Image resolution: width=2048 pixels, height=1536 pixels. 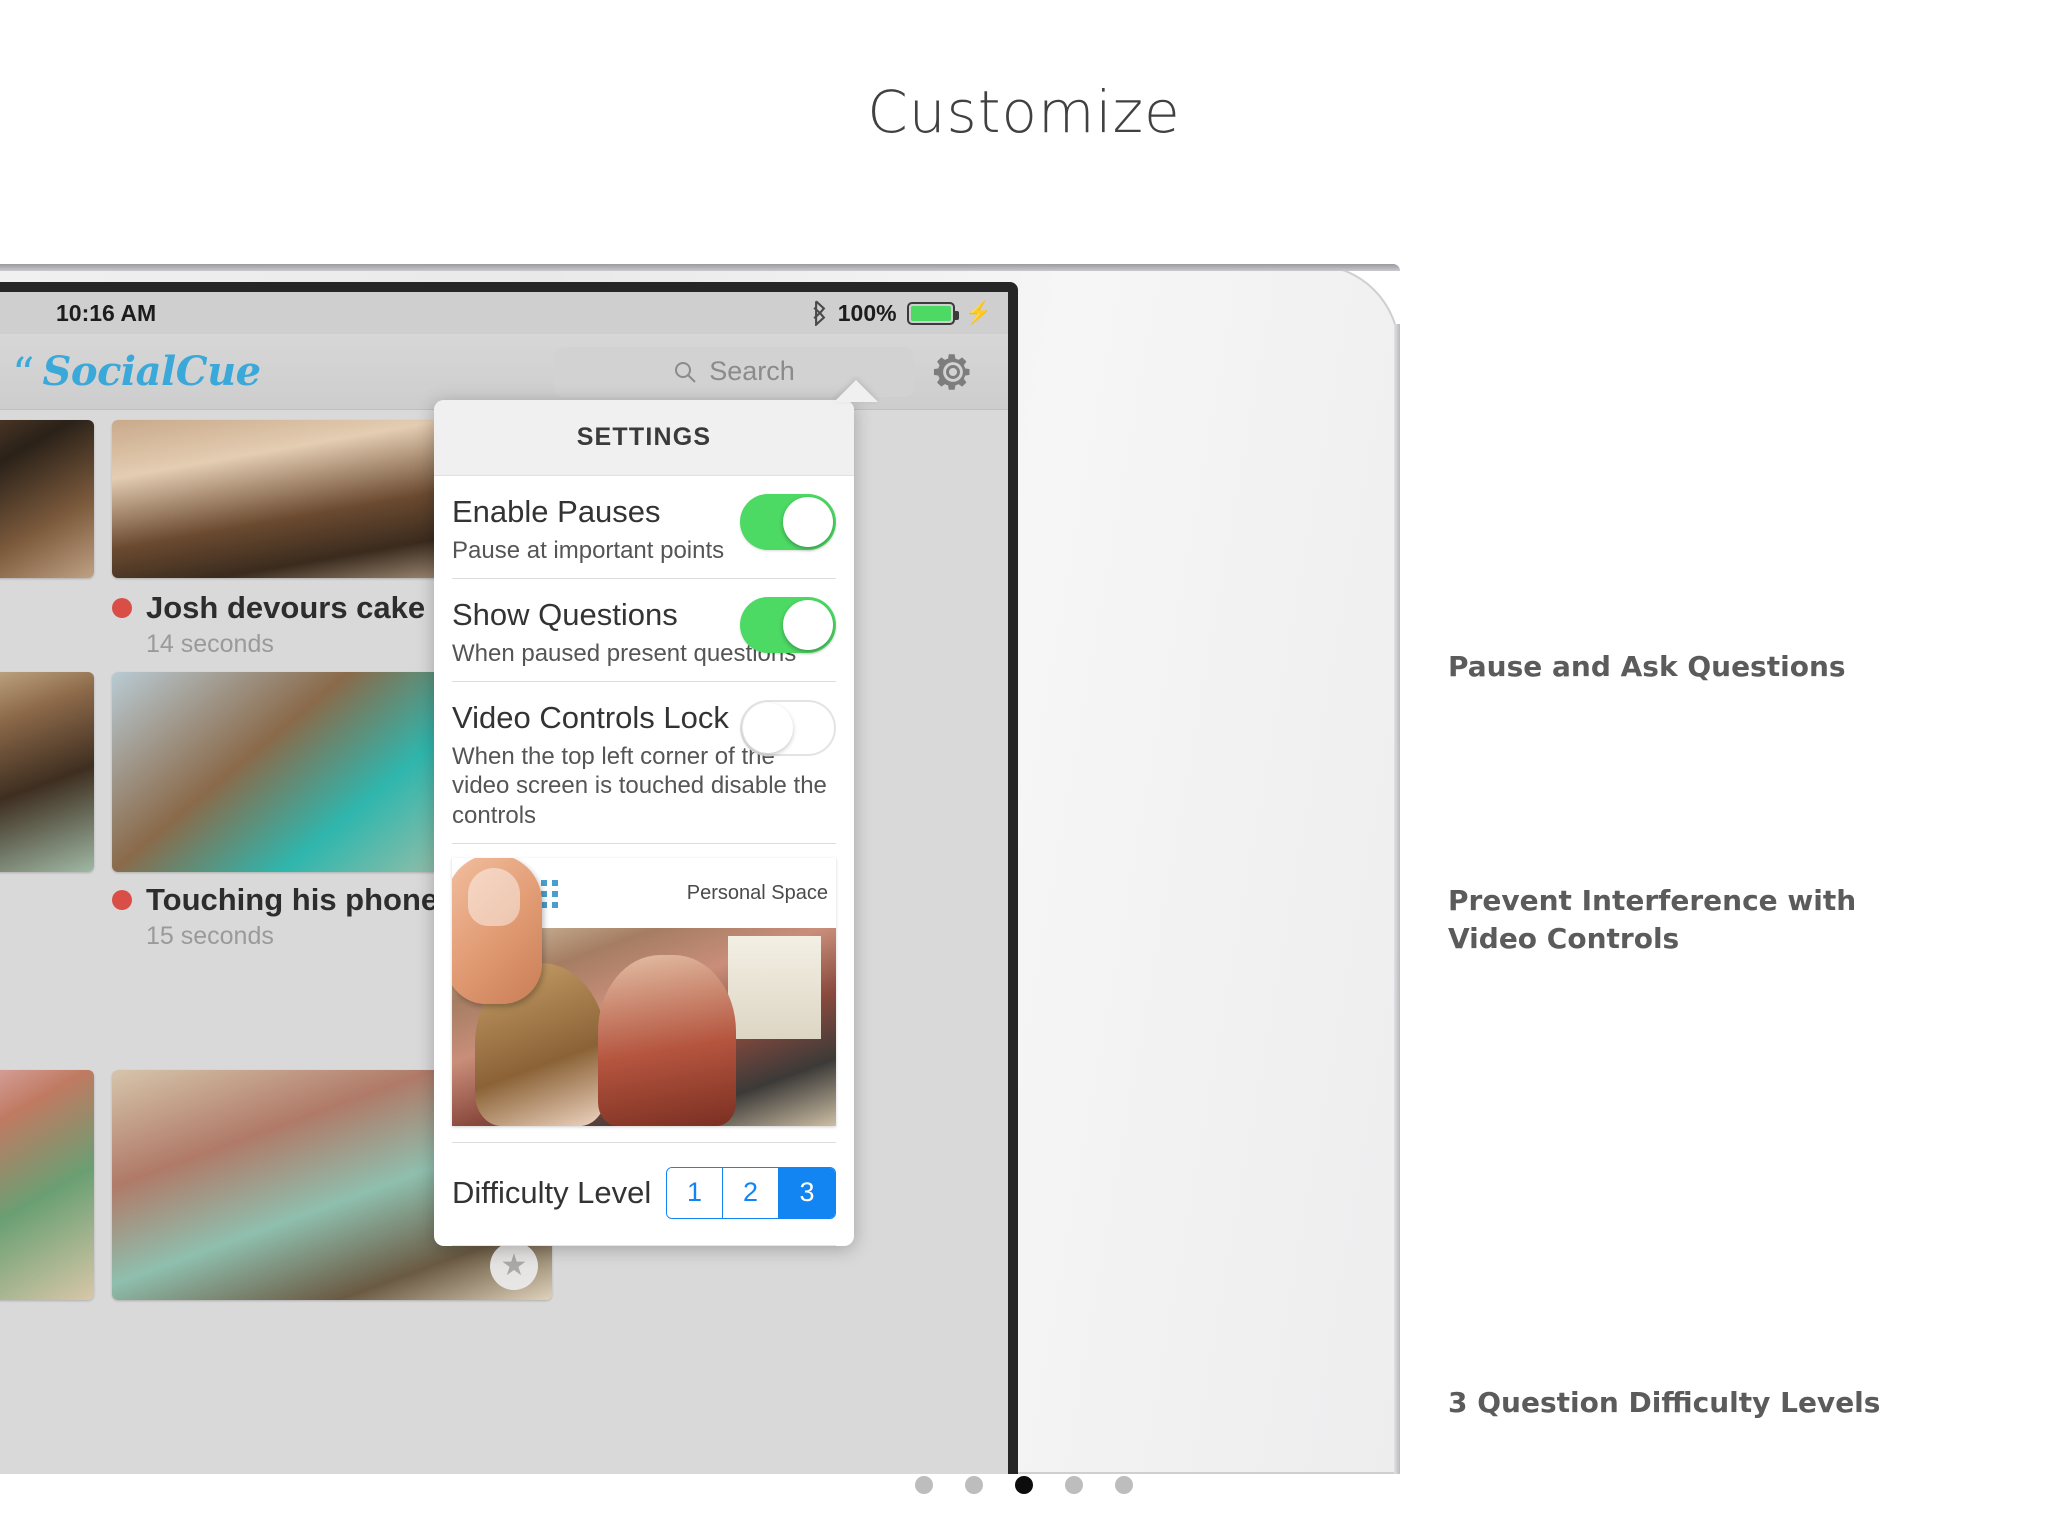 I want to click on difficulty-option-3: 3, so click(x=807, y=1192).